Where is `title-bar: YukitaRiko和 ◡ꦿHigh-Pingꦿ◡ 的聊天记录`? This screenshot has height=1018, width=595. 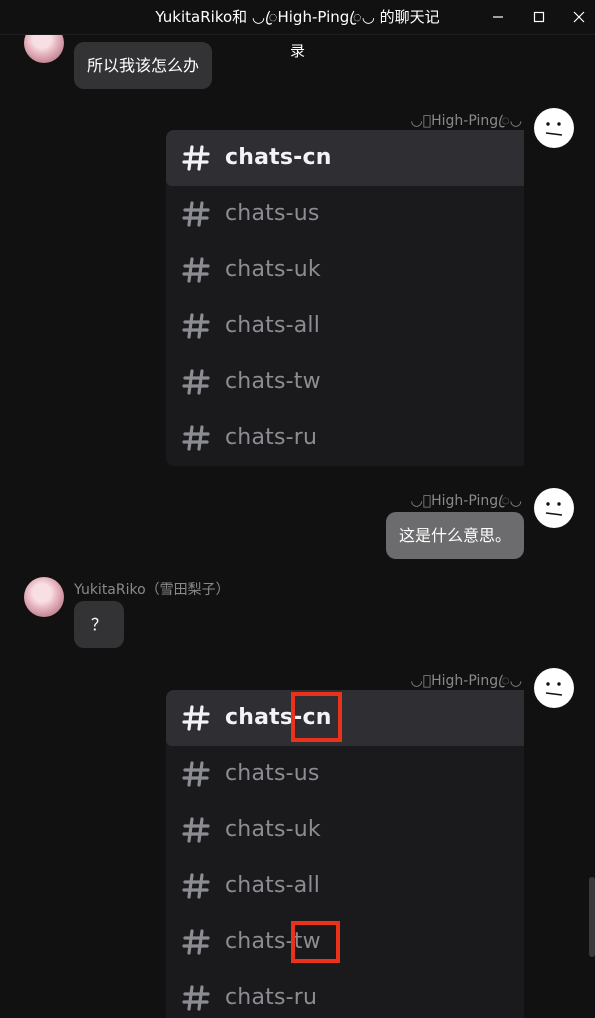
title-bar: YukitaRiko和 ◡ꦿHigh-Pingꦿ◡ 的聊天记录 is located at coordinates (297, 30).